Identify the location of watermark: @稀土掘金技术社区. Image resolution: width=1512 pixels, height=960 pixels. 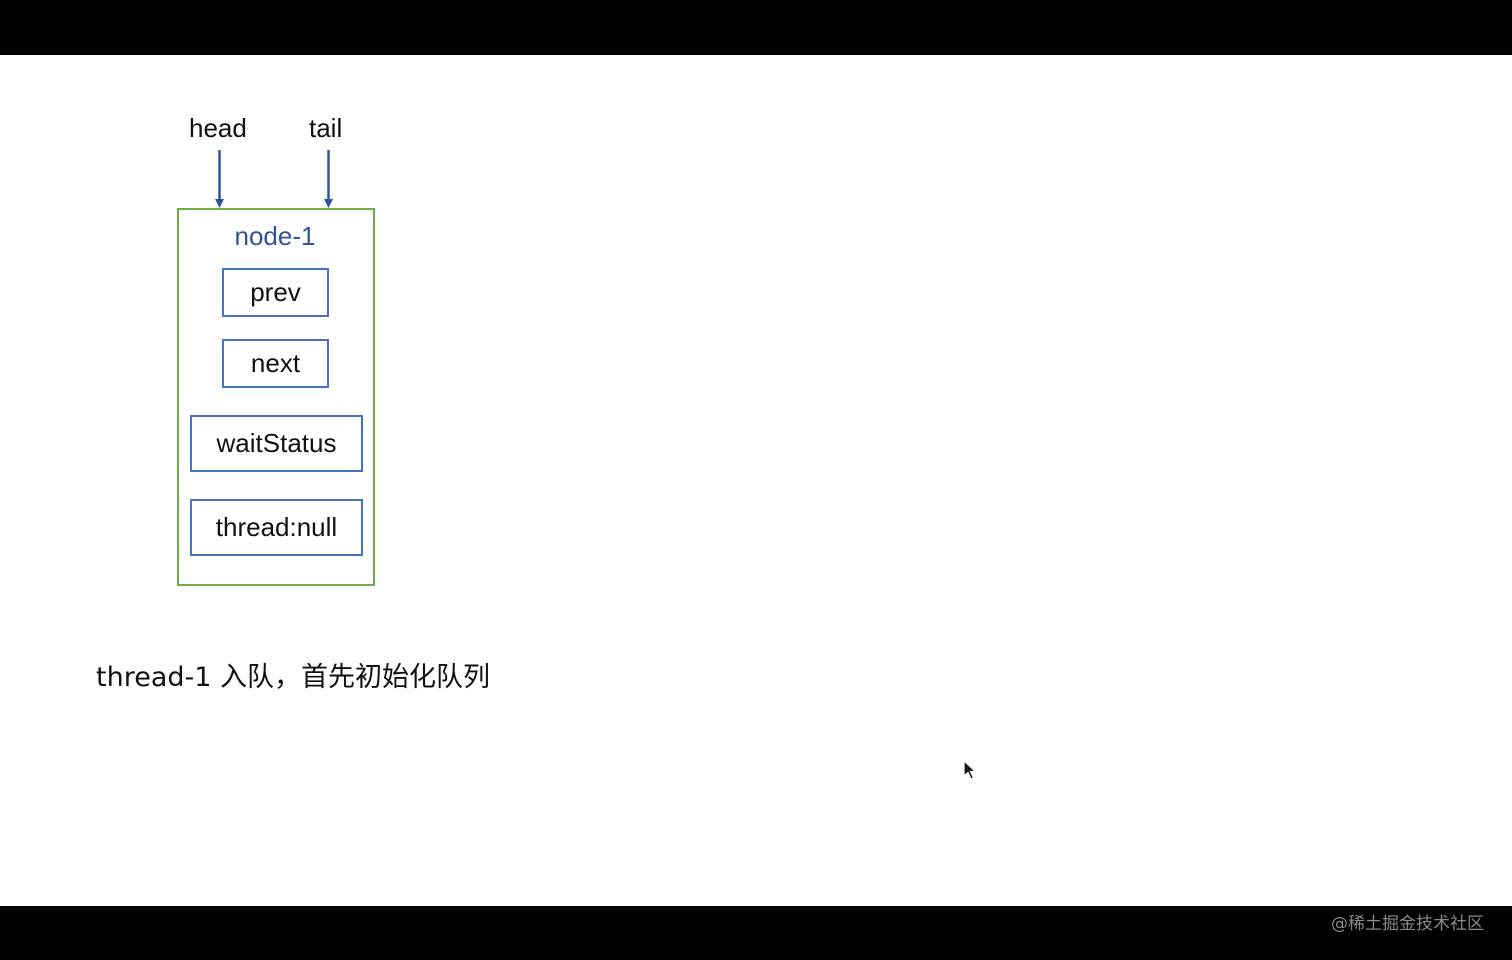
(1407, 924).